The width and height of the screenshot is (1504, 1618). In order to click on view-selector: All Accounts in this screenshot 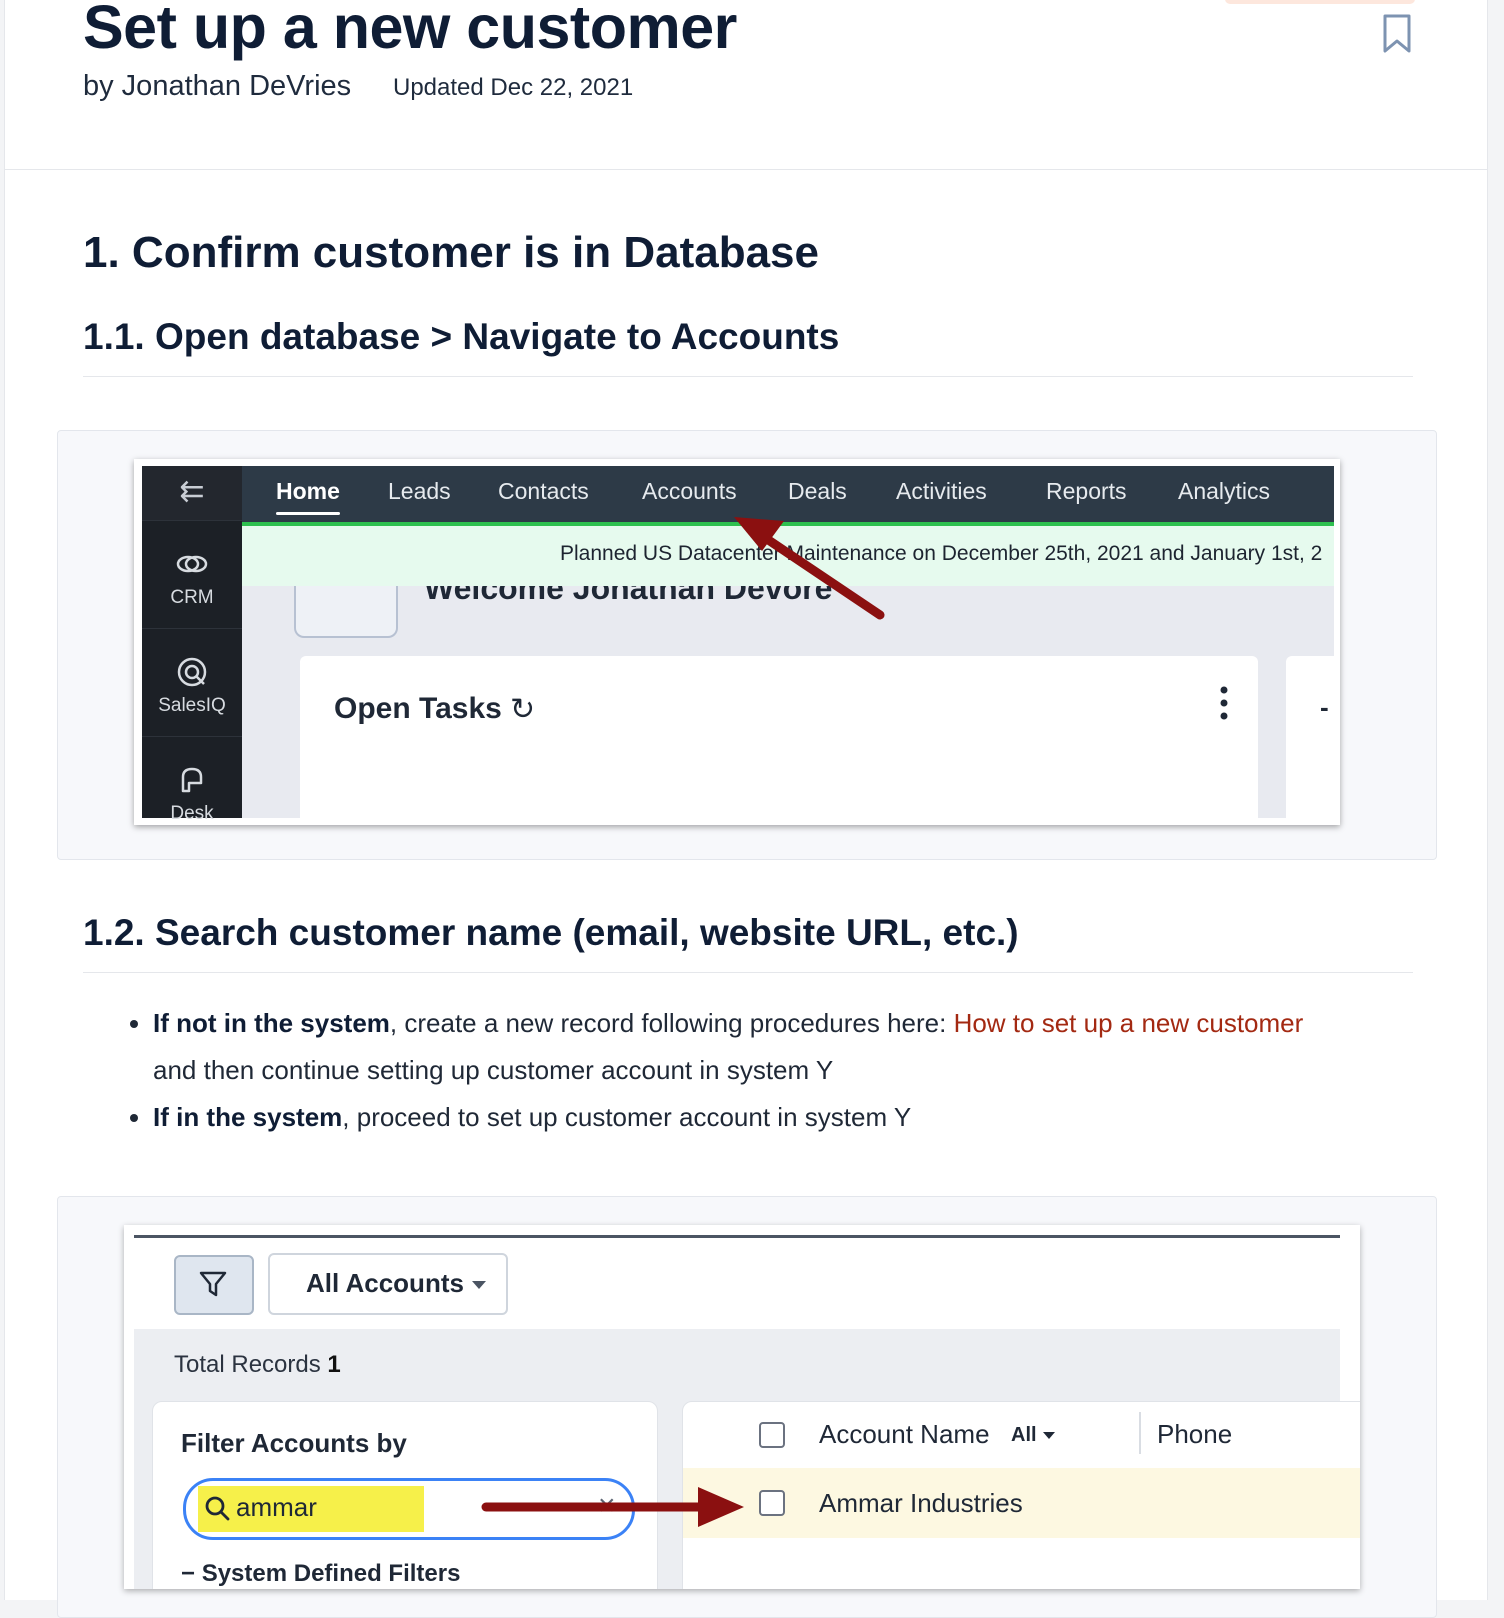, I will do `click(388, 1284)`.